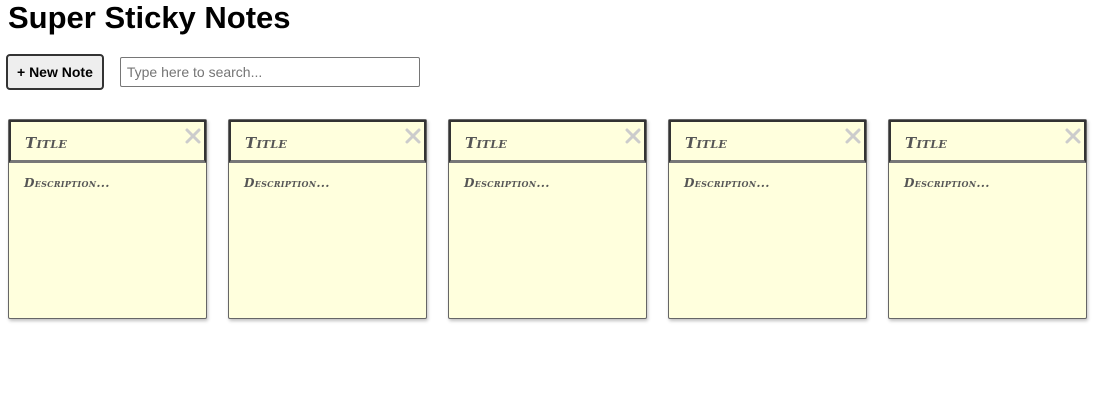 The width and height of the screenshot is (1098, 403). Describe the element at coordinates (149, 17) in the screenshot. I see `page-title: Super Sticky Notes` at that location.